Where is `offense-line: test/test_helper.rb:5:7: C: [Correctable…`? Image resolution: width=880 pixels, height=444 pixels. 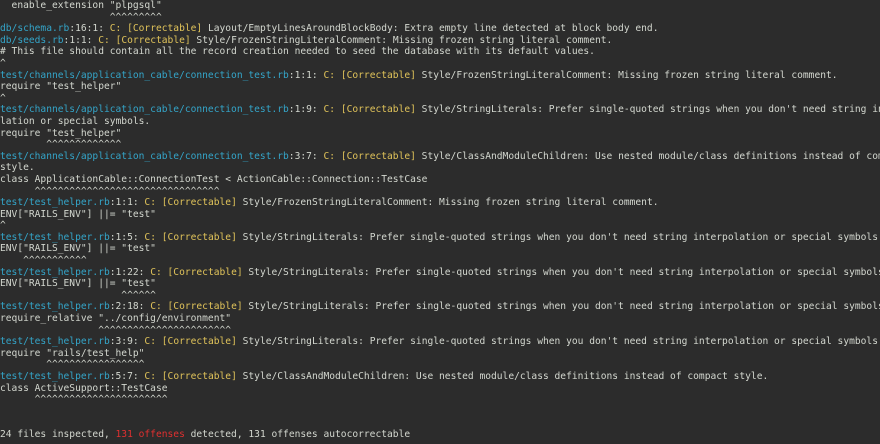 offense-line: test/test_helper.rb:5:7: C: [Correctable… is located at coordinates (440, 377).